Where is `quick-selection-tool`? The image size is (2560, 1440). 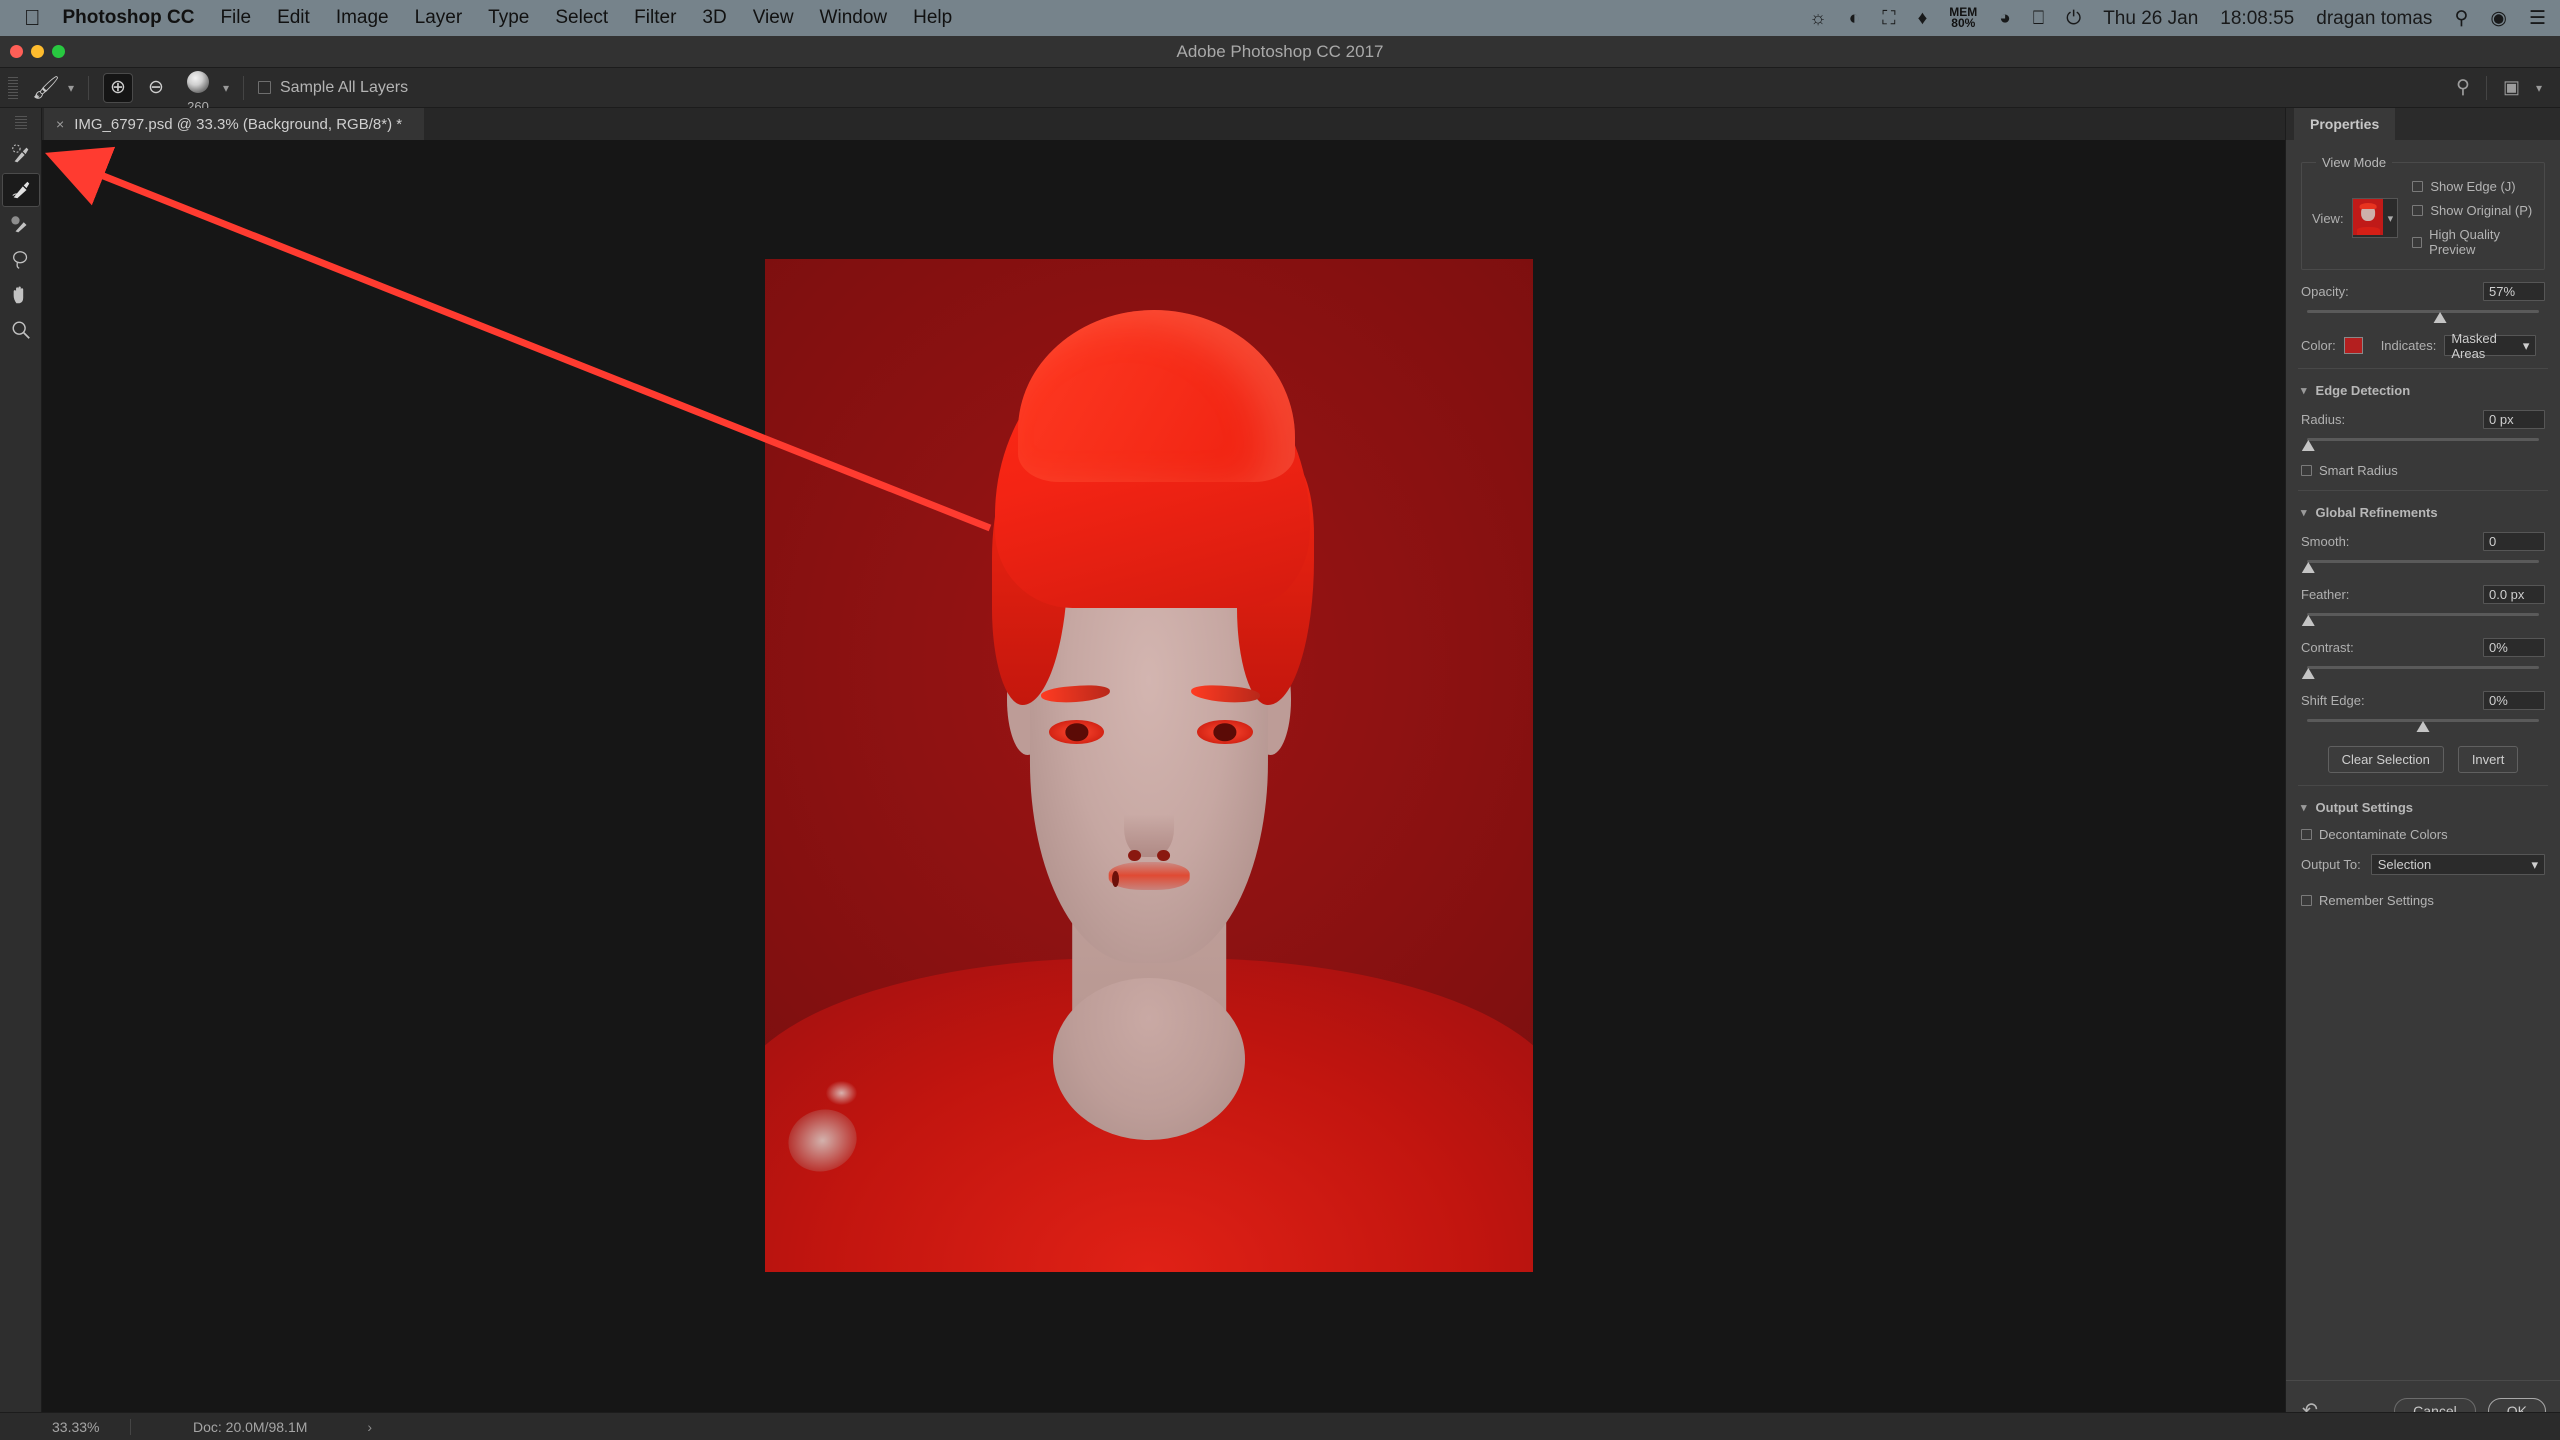
quick-selection-tool is located at coordinates (21, 155).